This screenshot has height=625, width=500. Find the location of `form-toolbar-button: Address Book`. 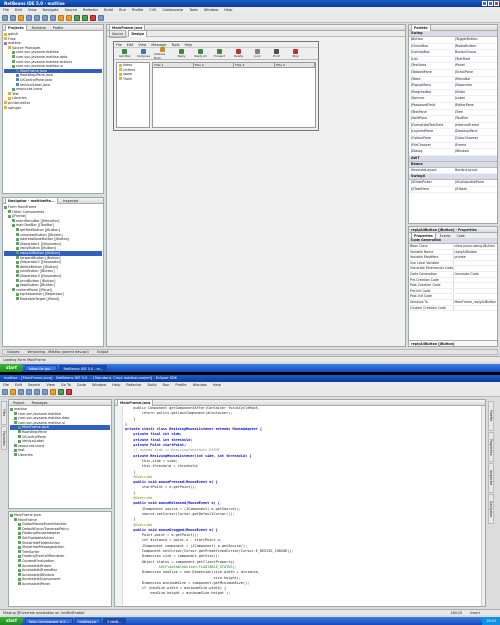

form-toolbar-button: Address Book is located at coordinates (162, 53).